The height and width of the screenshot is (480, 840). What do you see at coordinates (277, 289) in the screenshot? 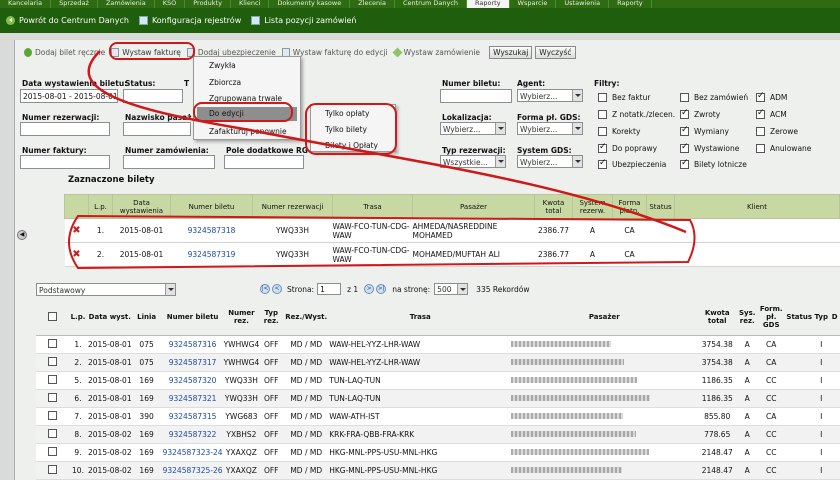
I see `page-prev-icon: <` at bounding box center [277, 289].